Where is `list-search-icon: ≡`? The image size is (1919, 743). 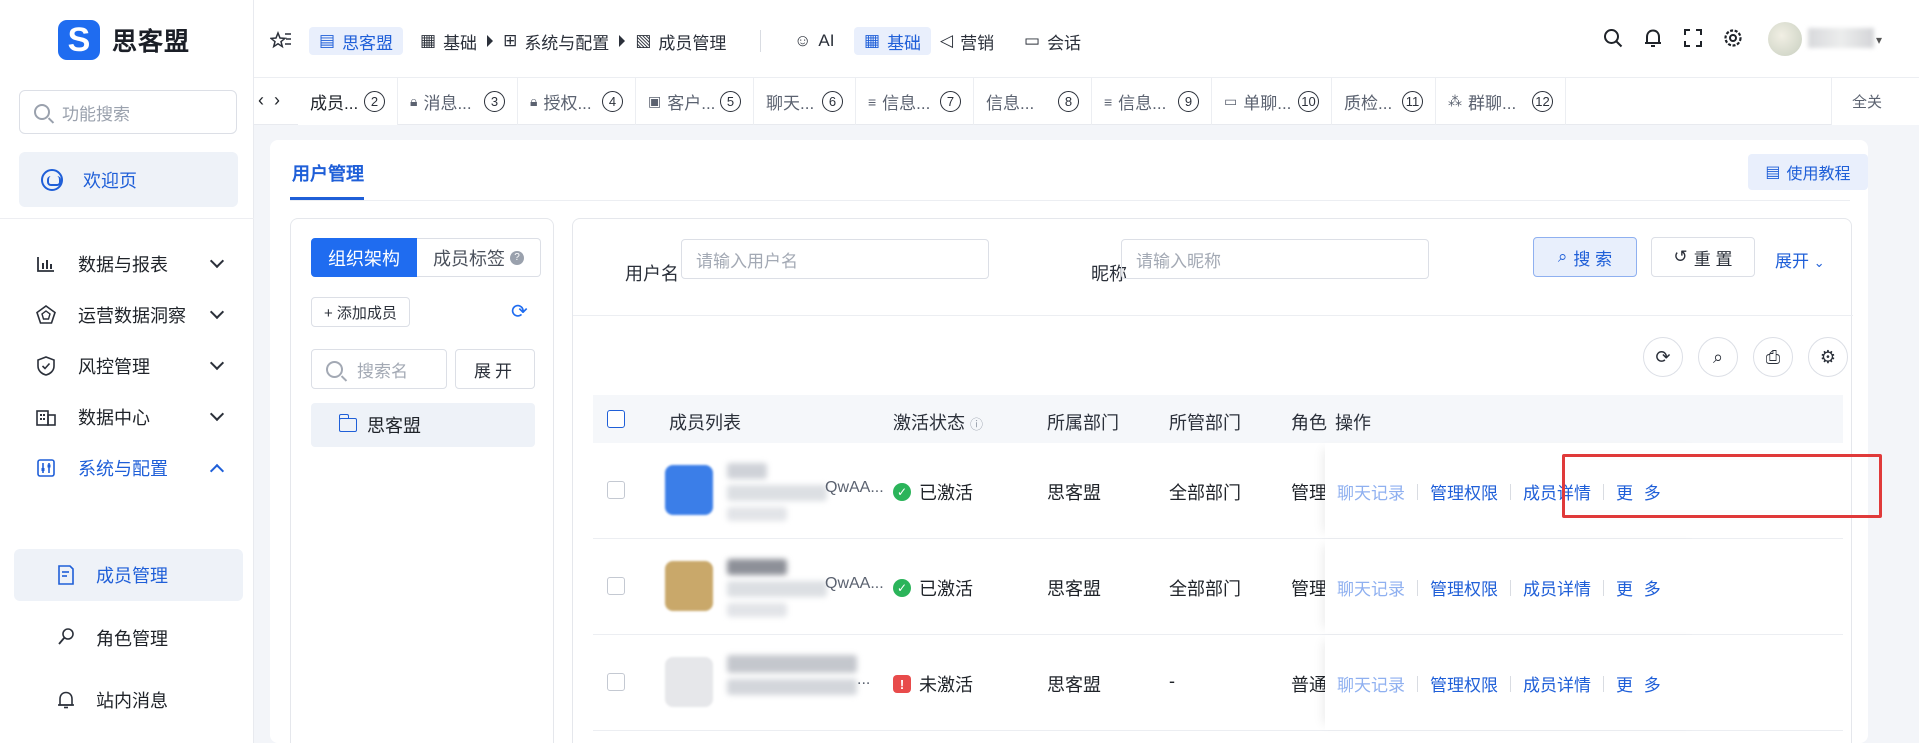
list-search-icon: ≡ is located at coordinates (872, 101).